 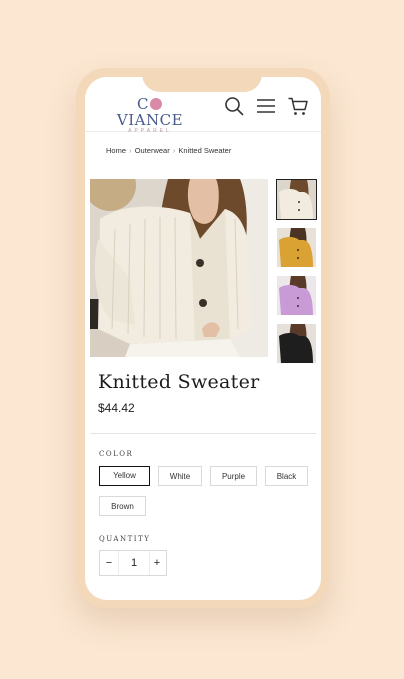 I want to click on logo-letters-rest: VIANCE, so click(x=150, y=120).